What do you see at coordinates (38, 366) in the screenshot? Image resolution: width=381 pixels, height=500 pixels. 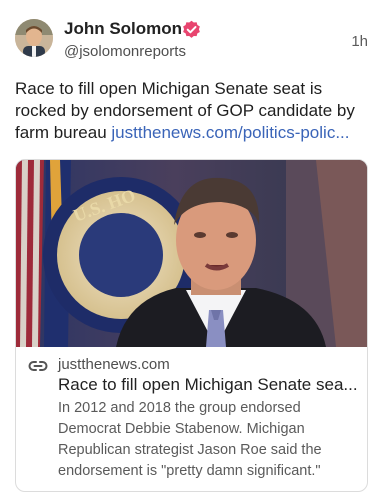 I see `link-icon` at bounding box center [38, 366].